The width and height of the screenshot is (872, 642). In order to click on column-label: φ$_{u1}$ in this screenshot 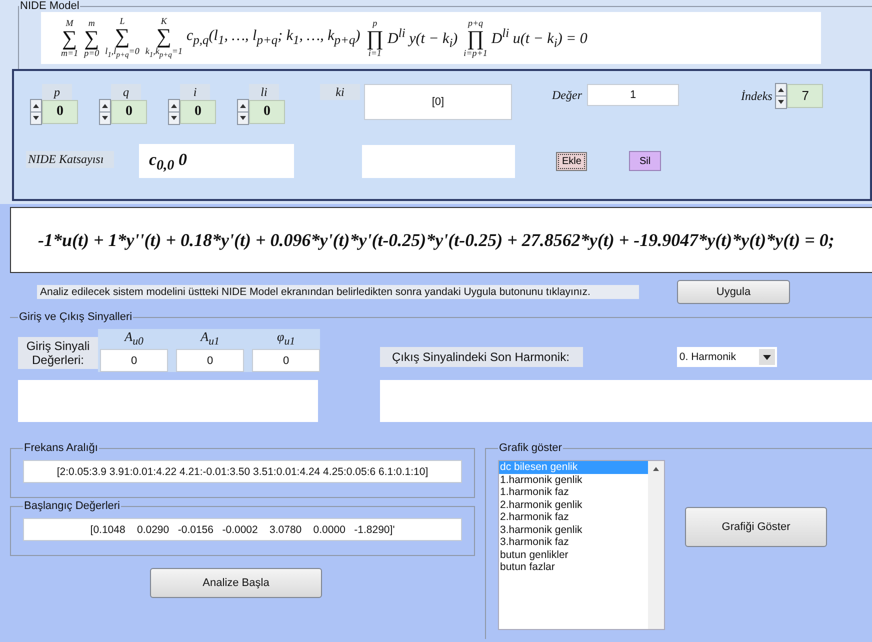, I will do `click(286, 339)`.